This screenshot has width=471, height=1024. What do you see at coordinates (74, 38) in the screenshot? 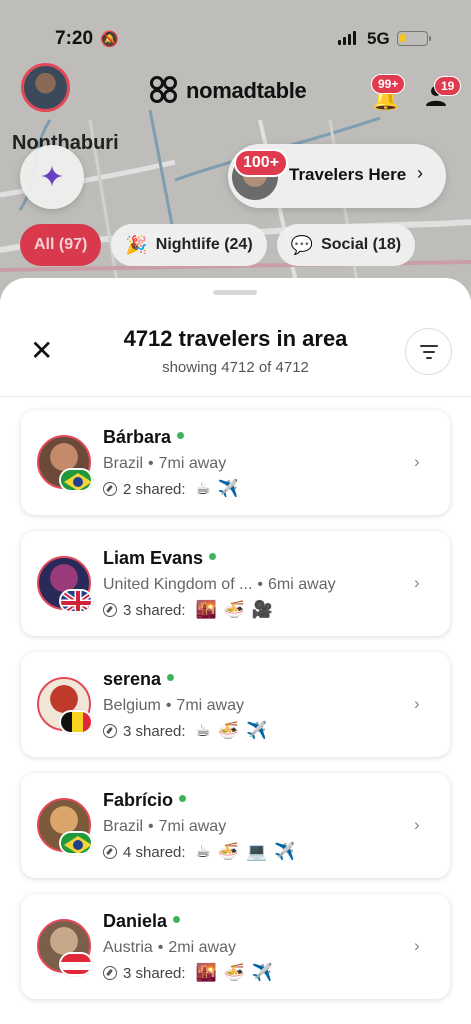
I see `status-time: 7:20` at bounding box center [74, 38].